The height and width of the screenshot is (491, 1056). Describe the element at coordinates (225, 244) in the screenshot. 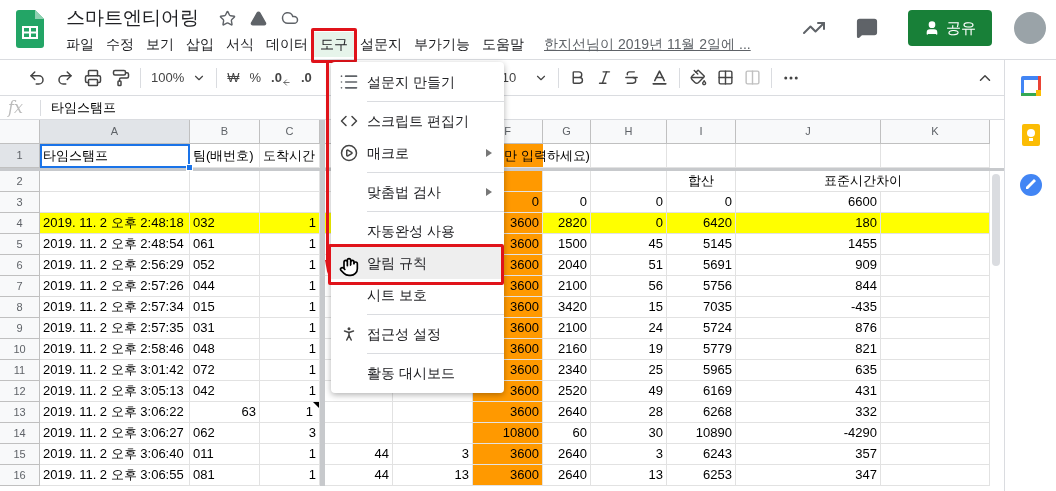

I see `table-cell: 061` at that location.